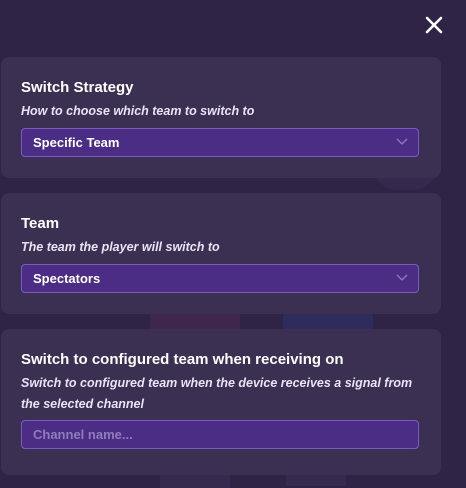  What do you see at coordinates (67, 278) in the screenshot?
I see `team-selected-value: Spectators` at bounding box center [67, 278].